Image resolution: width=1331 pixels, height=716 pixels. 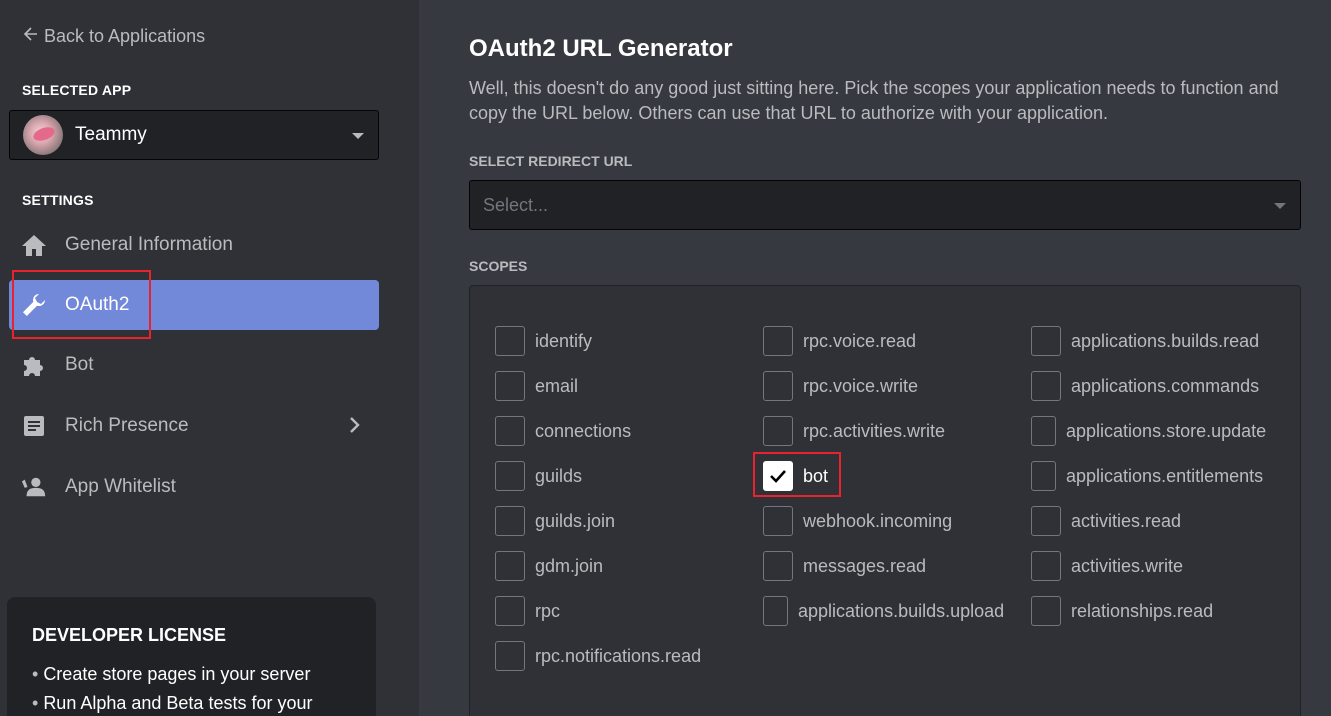 I want to click on sidebar-item-label: App Whitelist, so click(x=120, y=486).